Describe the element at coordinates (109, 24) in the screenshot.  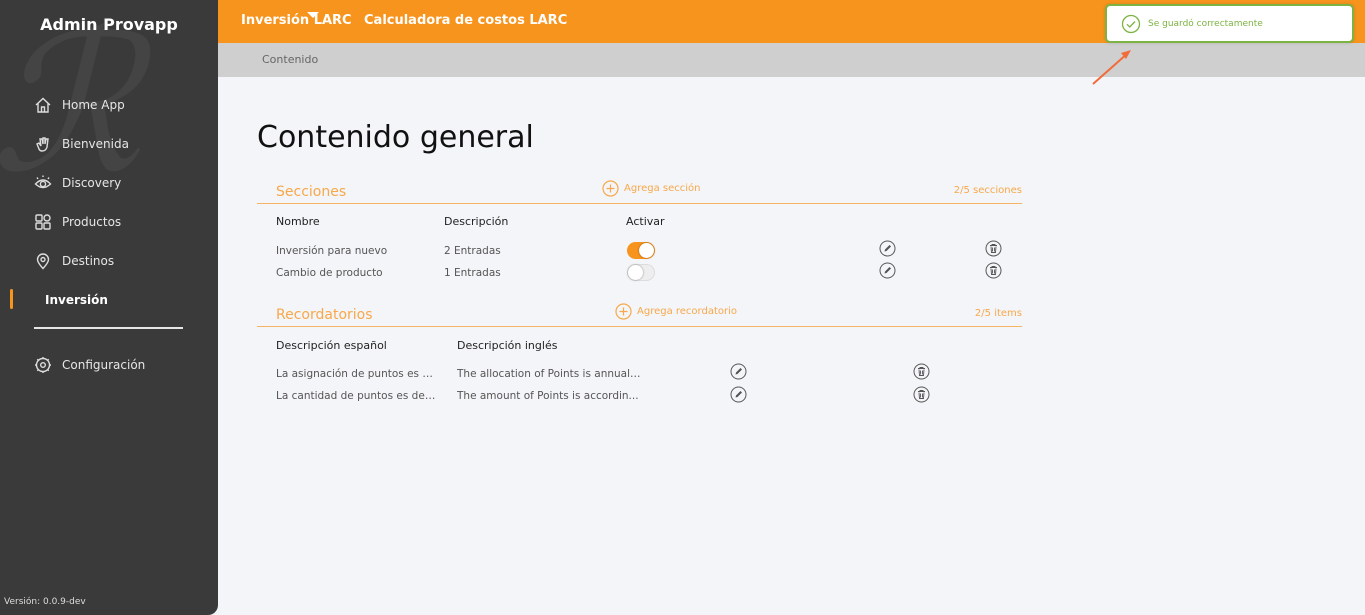
I see `app-brand: Admin Provapp` at that location.